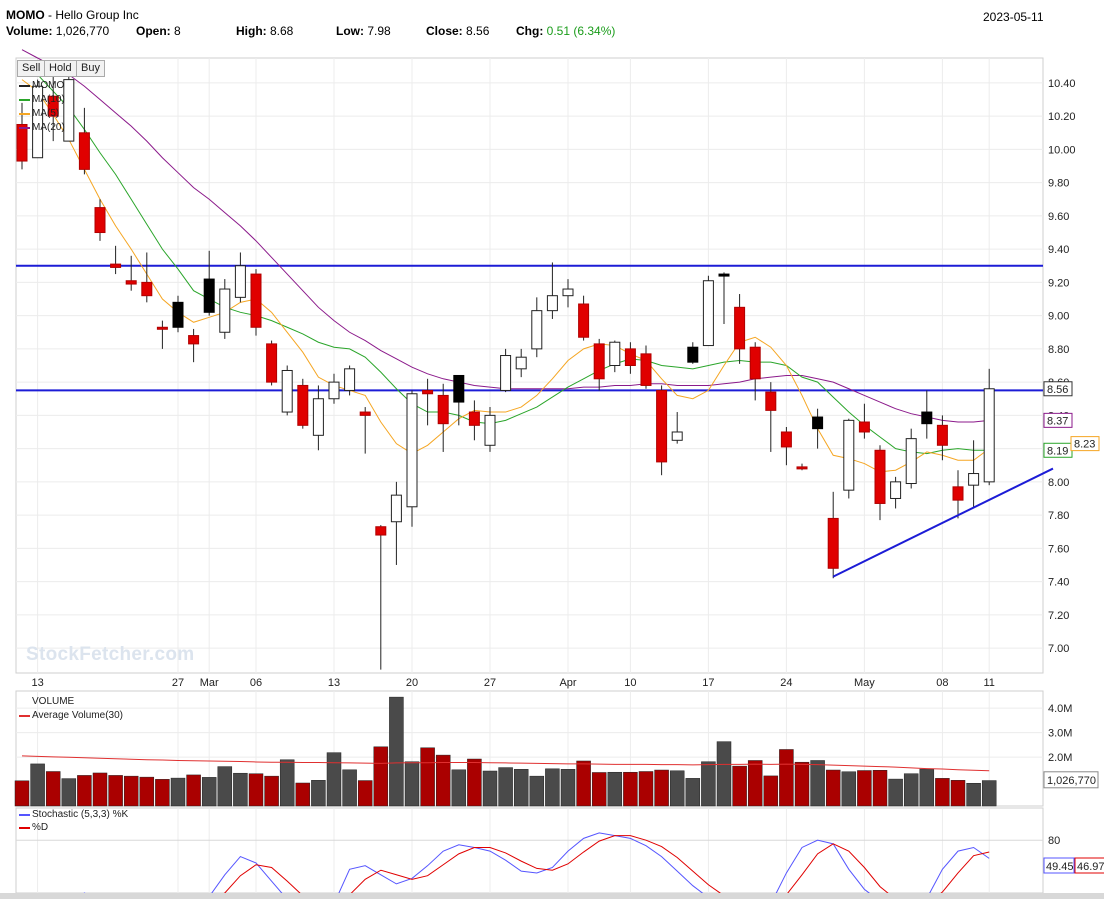 The width and height of the screenshot is (1104, 899). I want to click on buy-button: Buy, so click(90, 68).